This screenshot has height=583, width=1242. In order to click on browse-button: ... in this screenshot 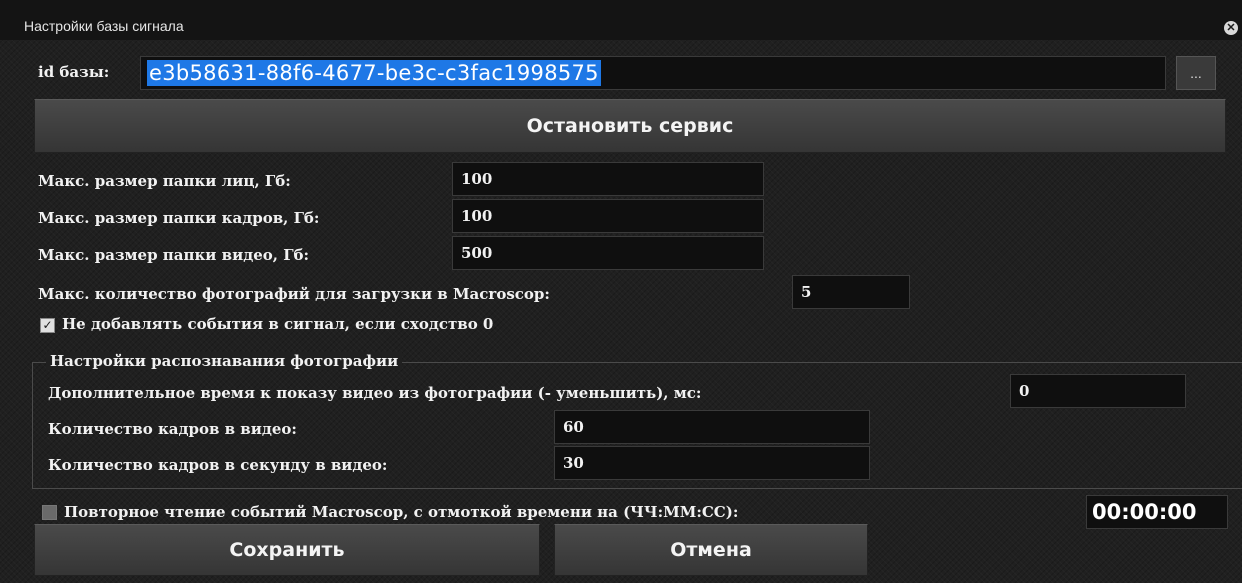, I will do `click(1196, 73)`.